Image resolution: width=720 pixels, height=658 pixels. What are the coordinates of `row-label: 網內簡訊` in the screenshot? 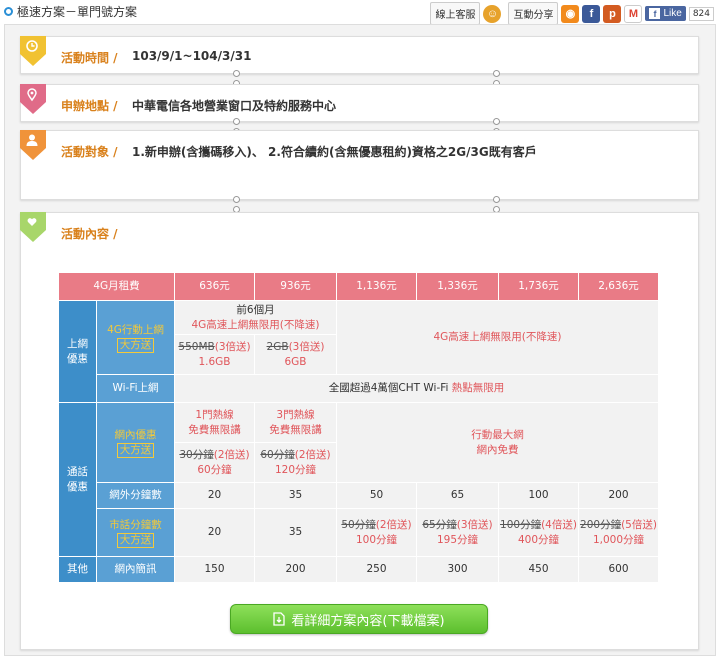 It's located at (135, 569).